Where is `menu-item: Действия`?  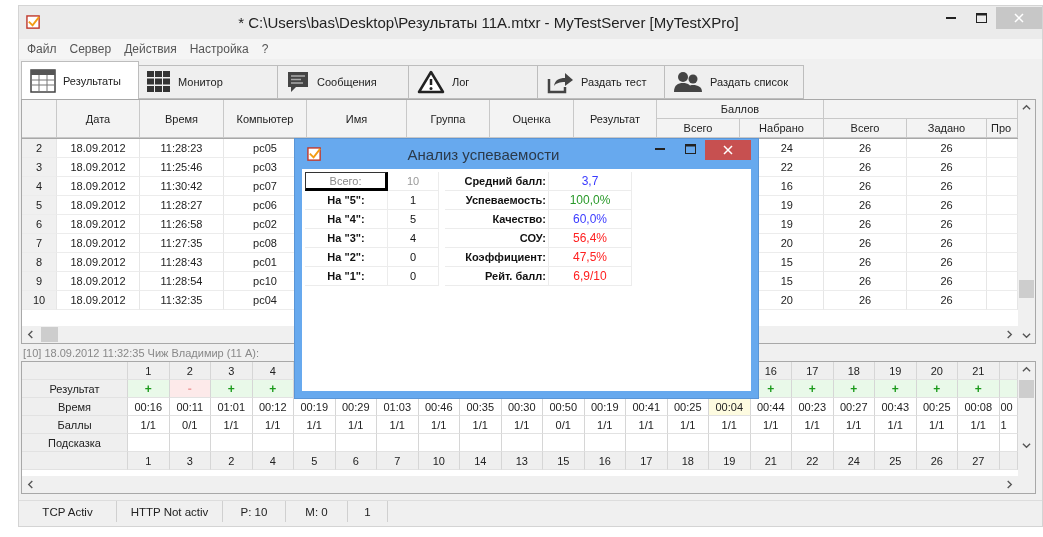 menu-item: Действия is located at coordinates (150, 49).